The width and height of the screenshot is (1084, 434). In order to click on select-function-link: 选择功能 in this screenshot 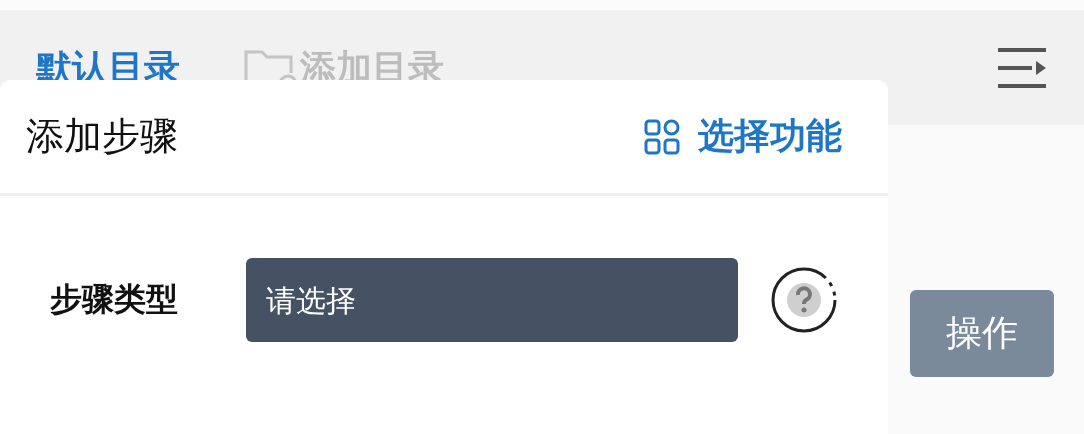, I will do `click(743, 136)`.